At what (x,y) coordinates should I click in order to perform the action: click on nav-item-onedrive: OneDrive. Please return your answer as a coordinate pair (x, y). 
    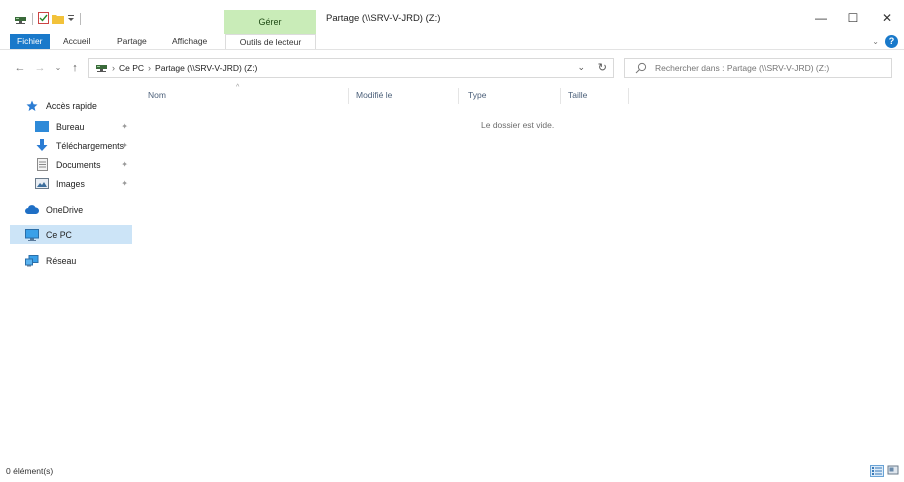
    Looking at the image, I should click on (71, 209).